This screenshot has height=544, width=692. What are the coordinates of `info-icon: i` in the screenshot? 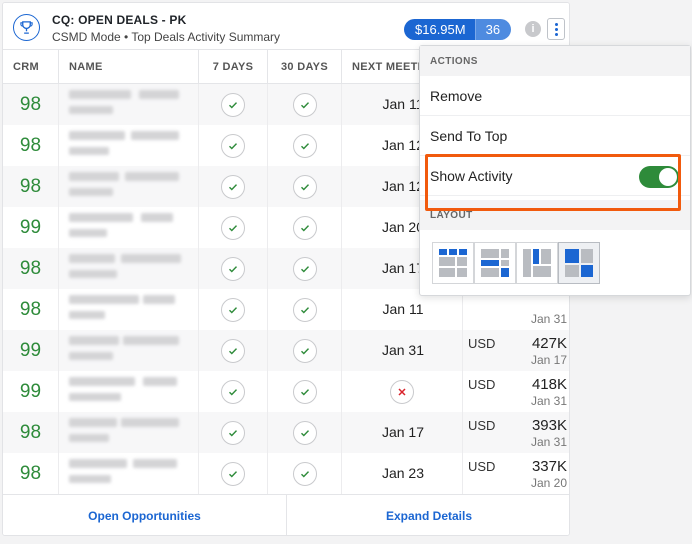 It's located at (533, 29).